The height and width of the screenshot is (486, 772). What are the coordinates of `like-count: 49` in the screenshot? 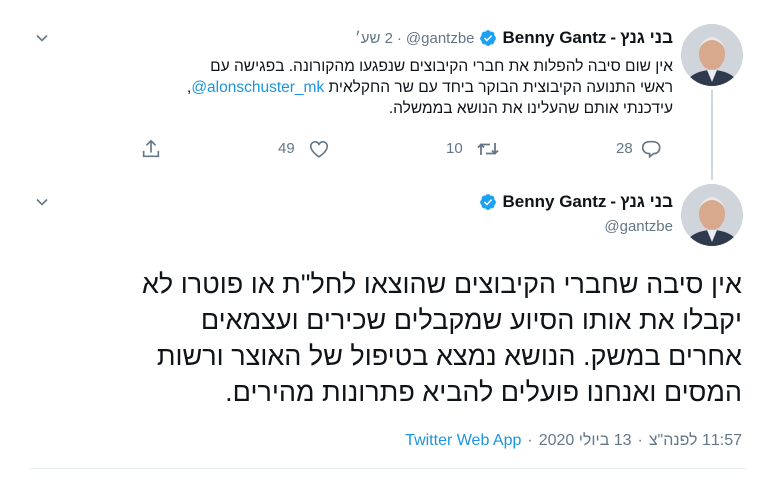 It's located at (286, 148).